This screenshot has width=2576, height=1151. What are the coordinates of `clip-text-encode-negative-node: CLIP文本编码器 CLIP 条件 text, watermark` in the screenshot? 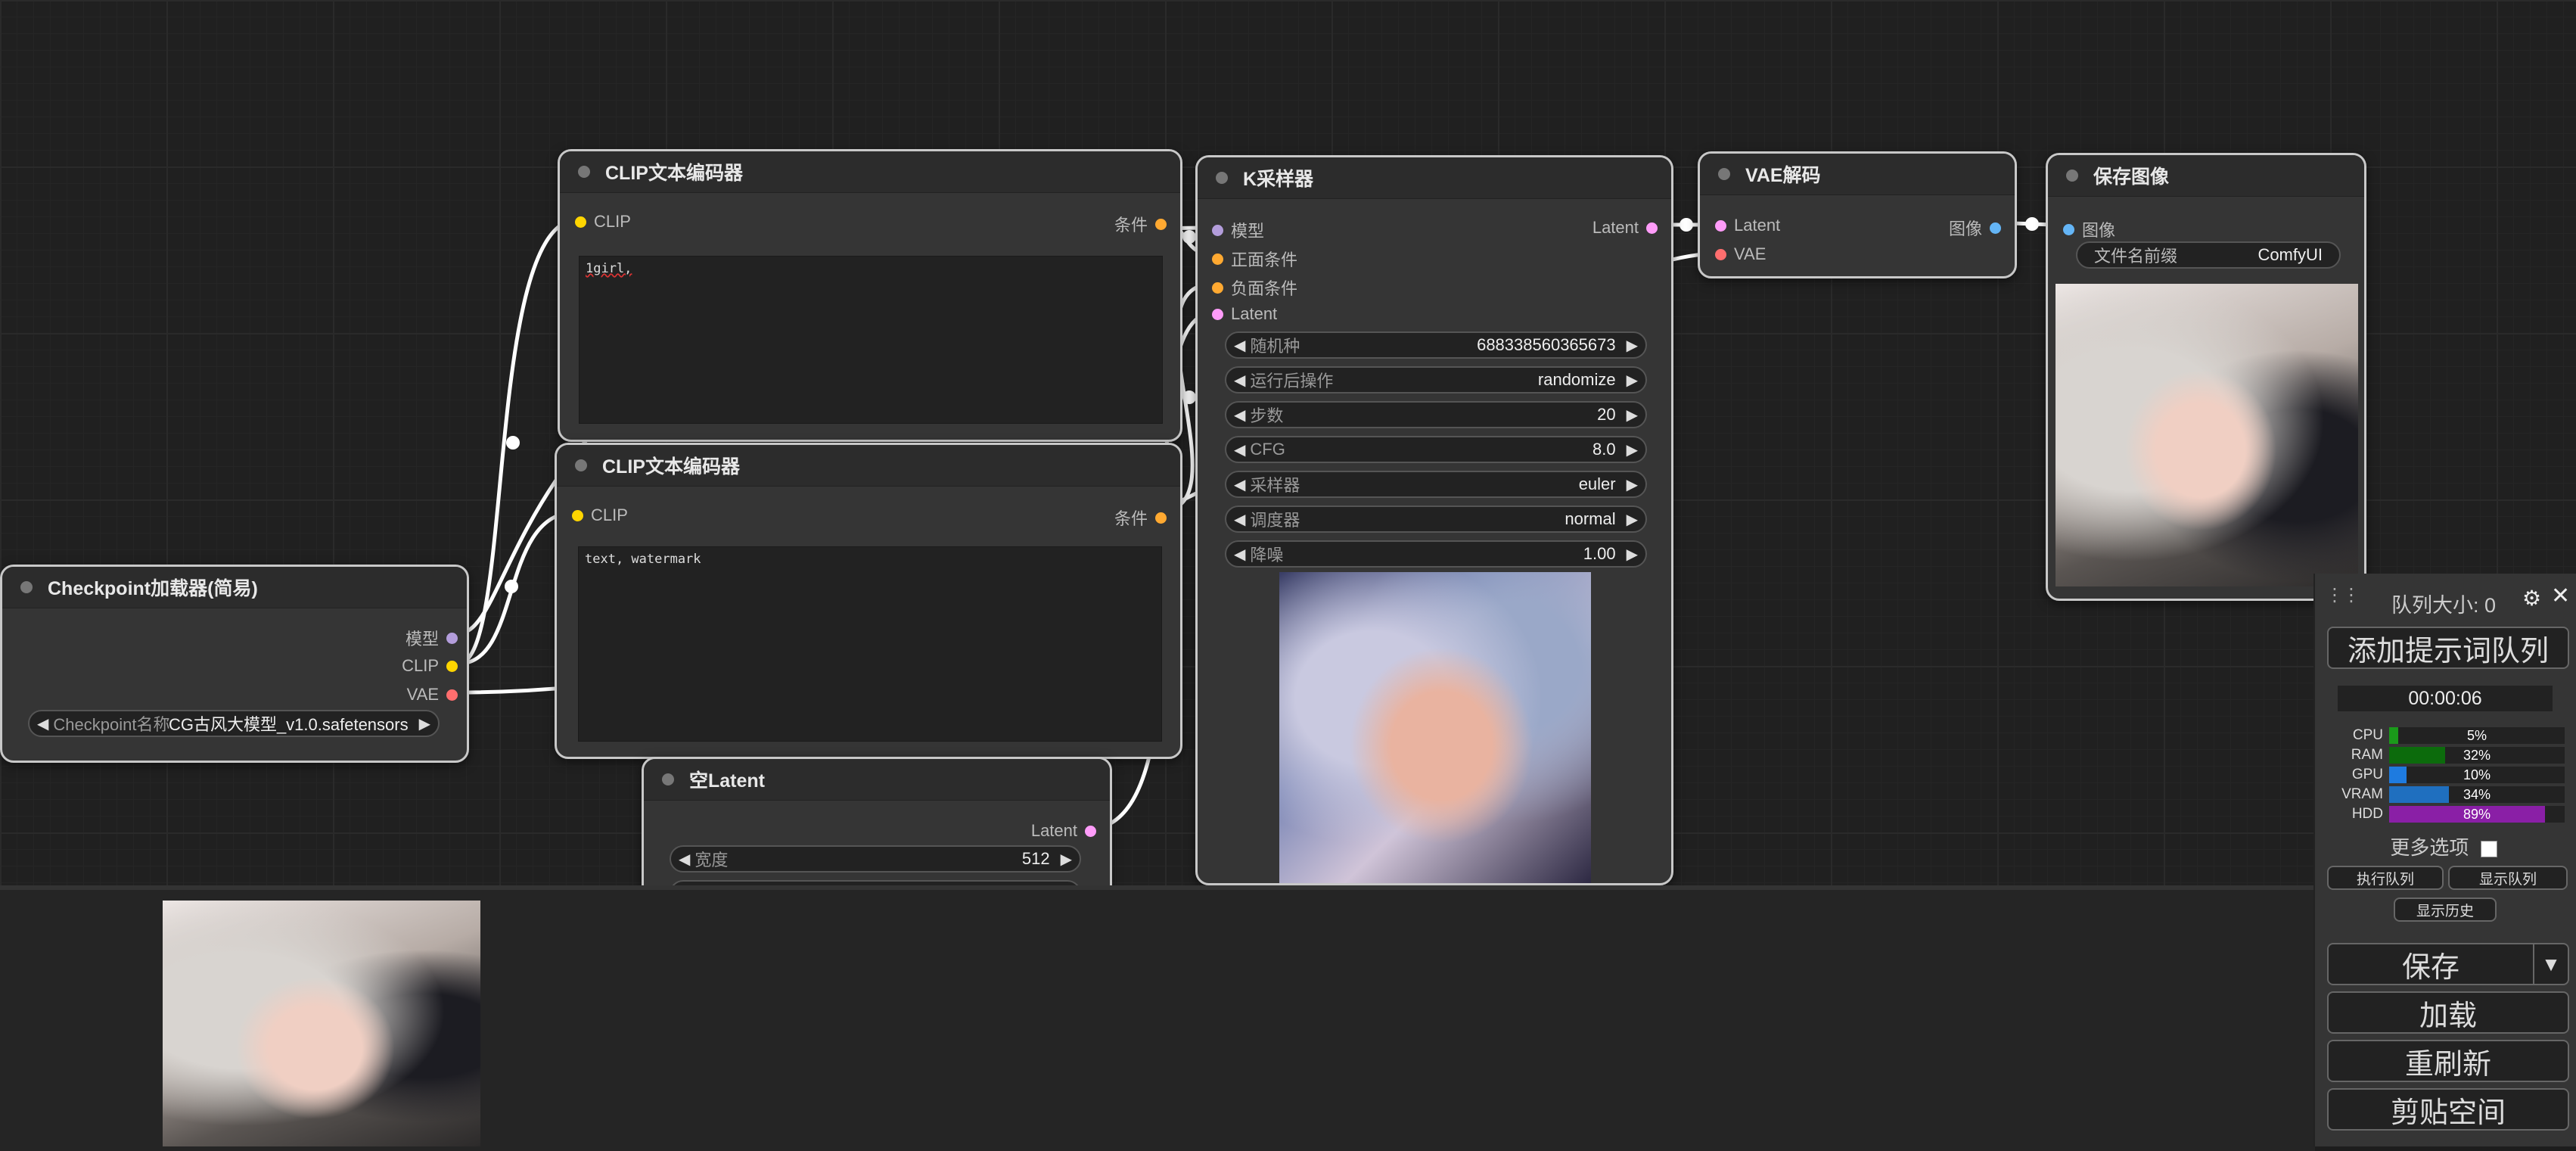 It's located at (868, 601).